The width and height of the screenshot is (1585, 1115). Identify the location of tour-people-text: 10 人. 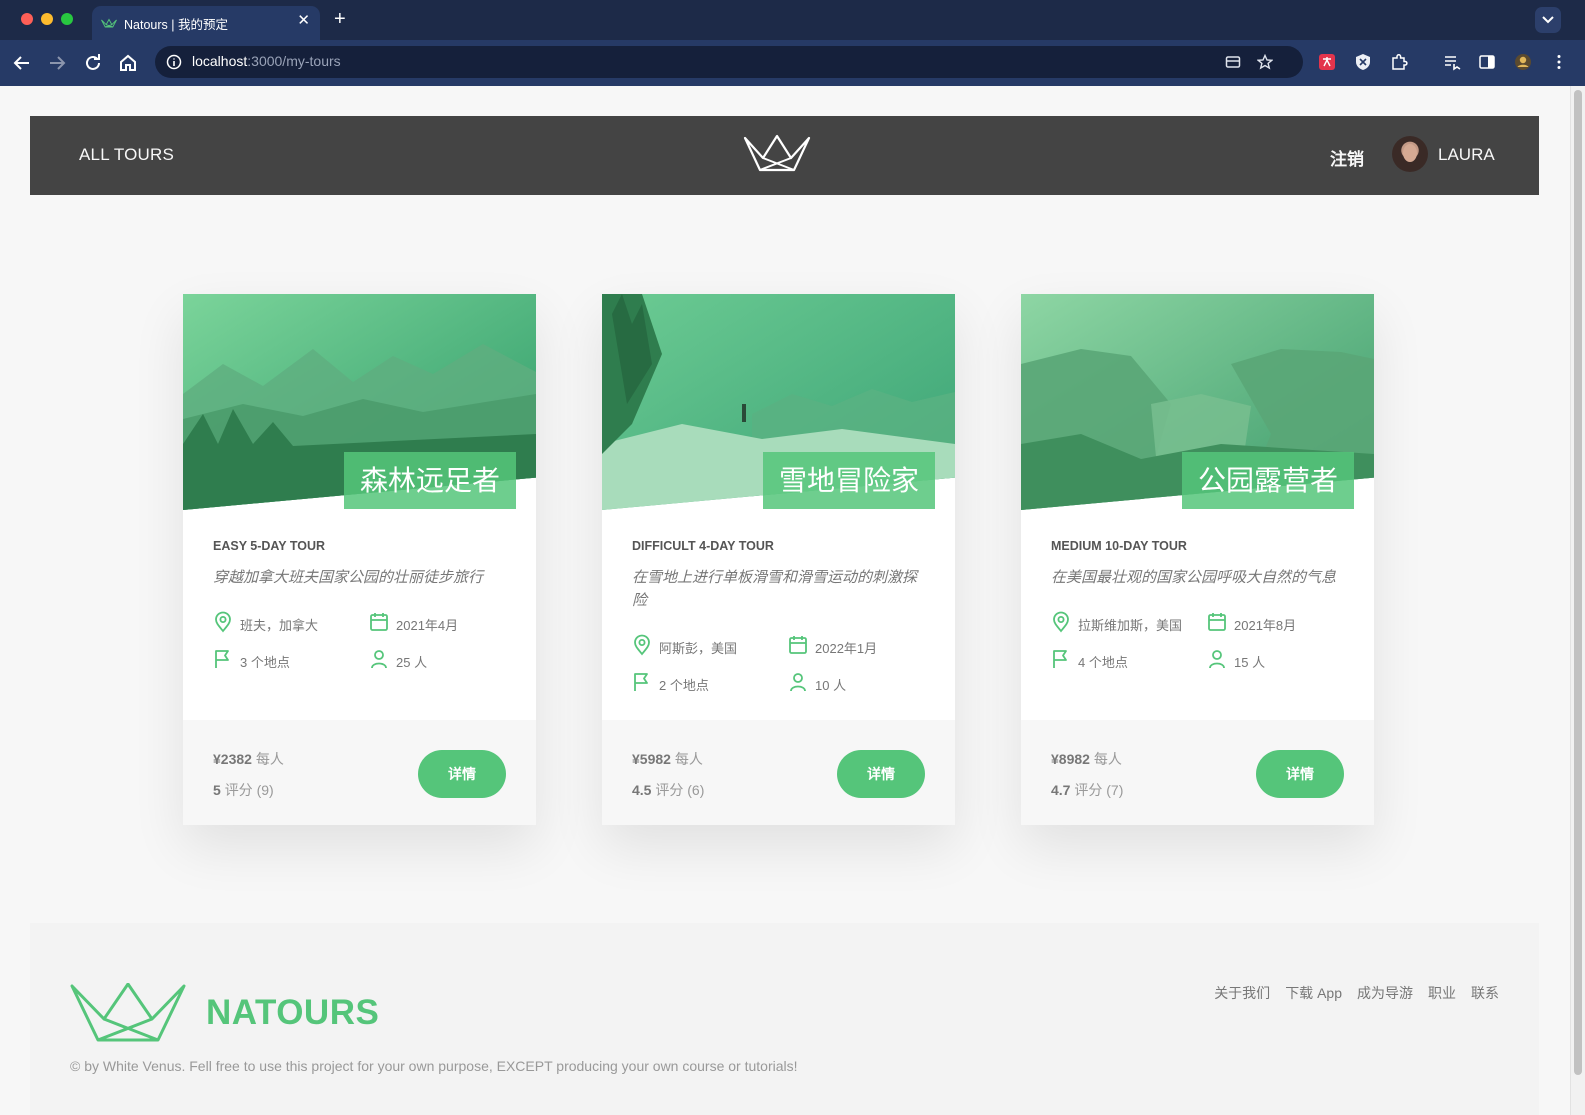
(831, 685).